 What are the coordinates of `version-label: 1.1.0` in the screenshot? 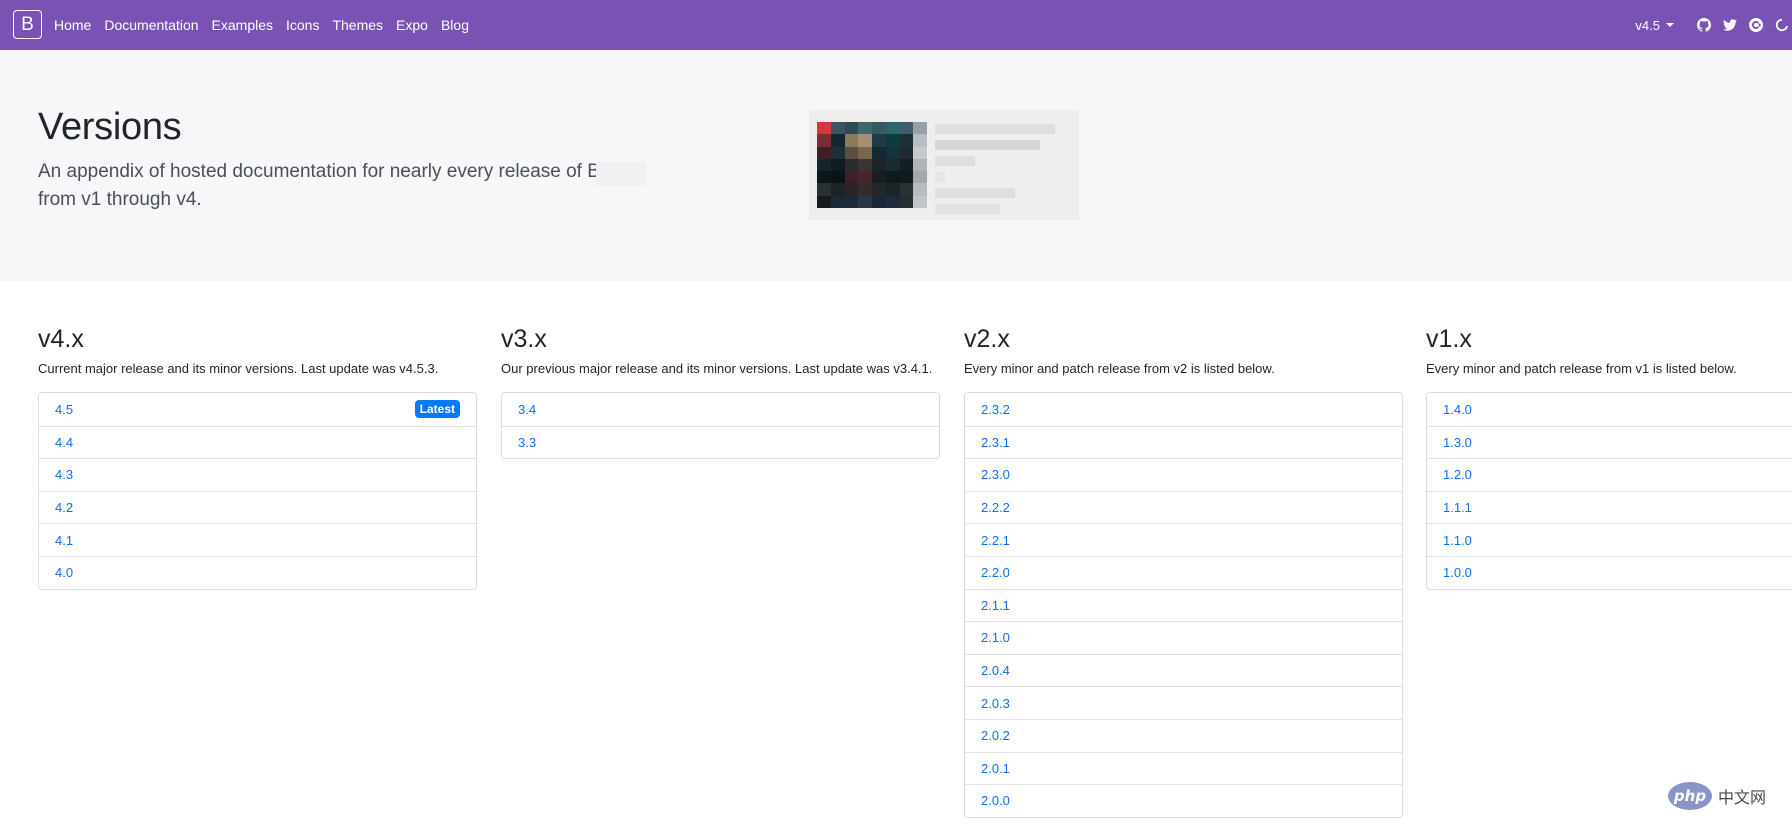 It's located at (1457, 540).